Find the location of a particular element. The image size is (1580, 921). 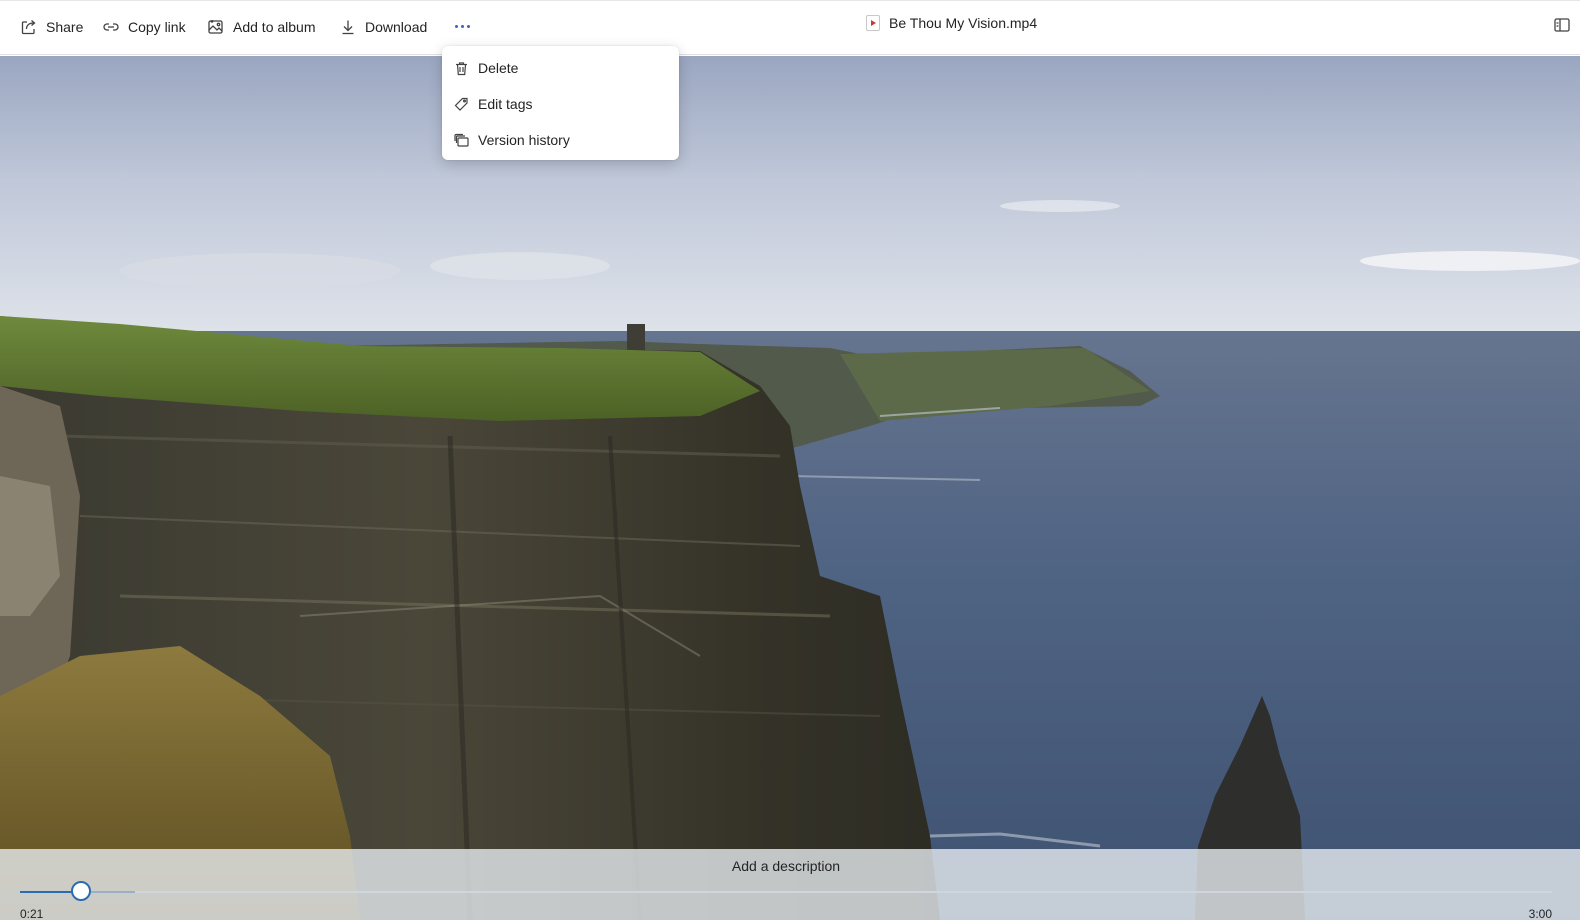

seek-thumb is located at coordinates (81, 891).